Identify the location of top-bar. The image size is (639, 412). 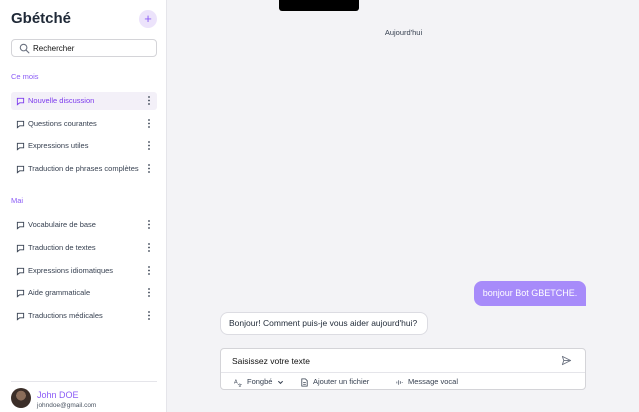
(319, 5).